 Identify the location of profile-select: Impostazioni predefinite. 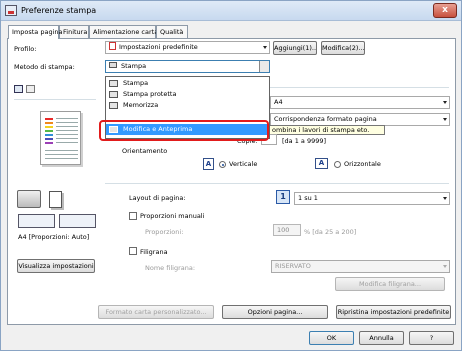
(187, 47).